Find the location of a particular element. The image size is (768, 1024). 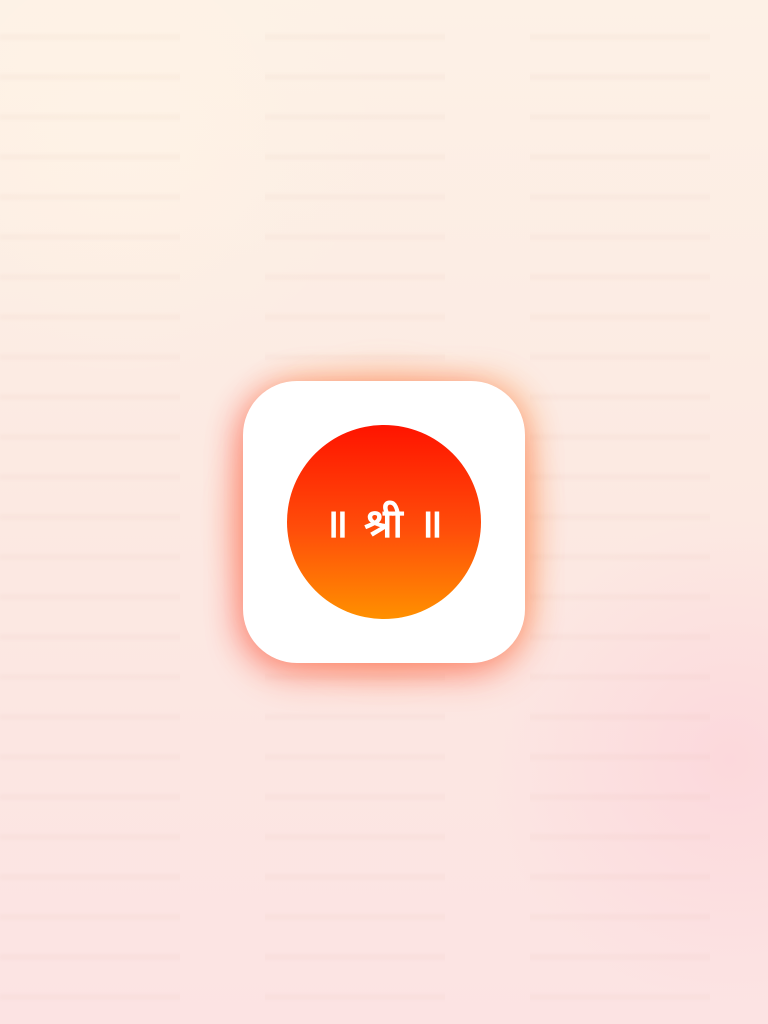

shri-emblem-text: ॥ श्री ॥ is located at coordinates (384, 524).